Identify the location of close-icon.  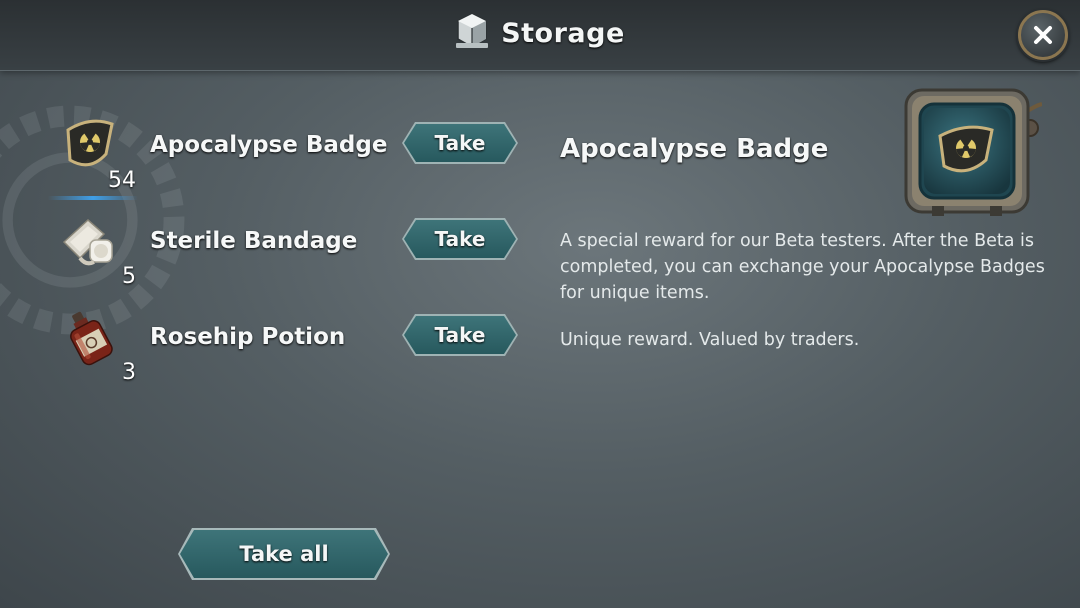
(1043, 35).